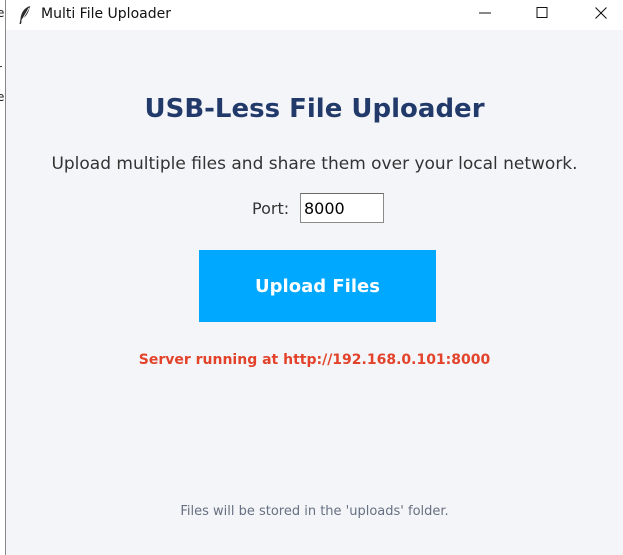 This screenshot has height=555, width=623. What do you see at coordinates (317, 286) in the screenshot?
I see `upload-files-button: Upload Files` at bounding box center [317, 286].